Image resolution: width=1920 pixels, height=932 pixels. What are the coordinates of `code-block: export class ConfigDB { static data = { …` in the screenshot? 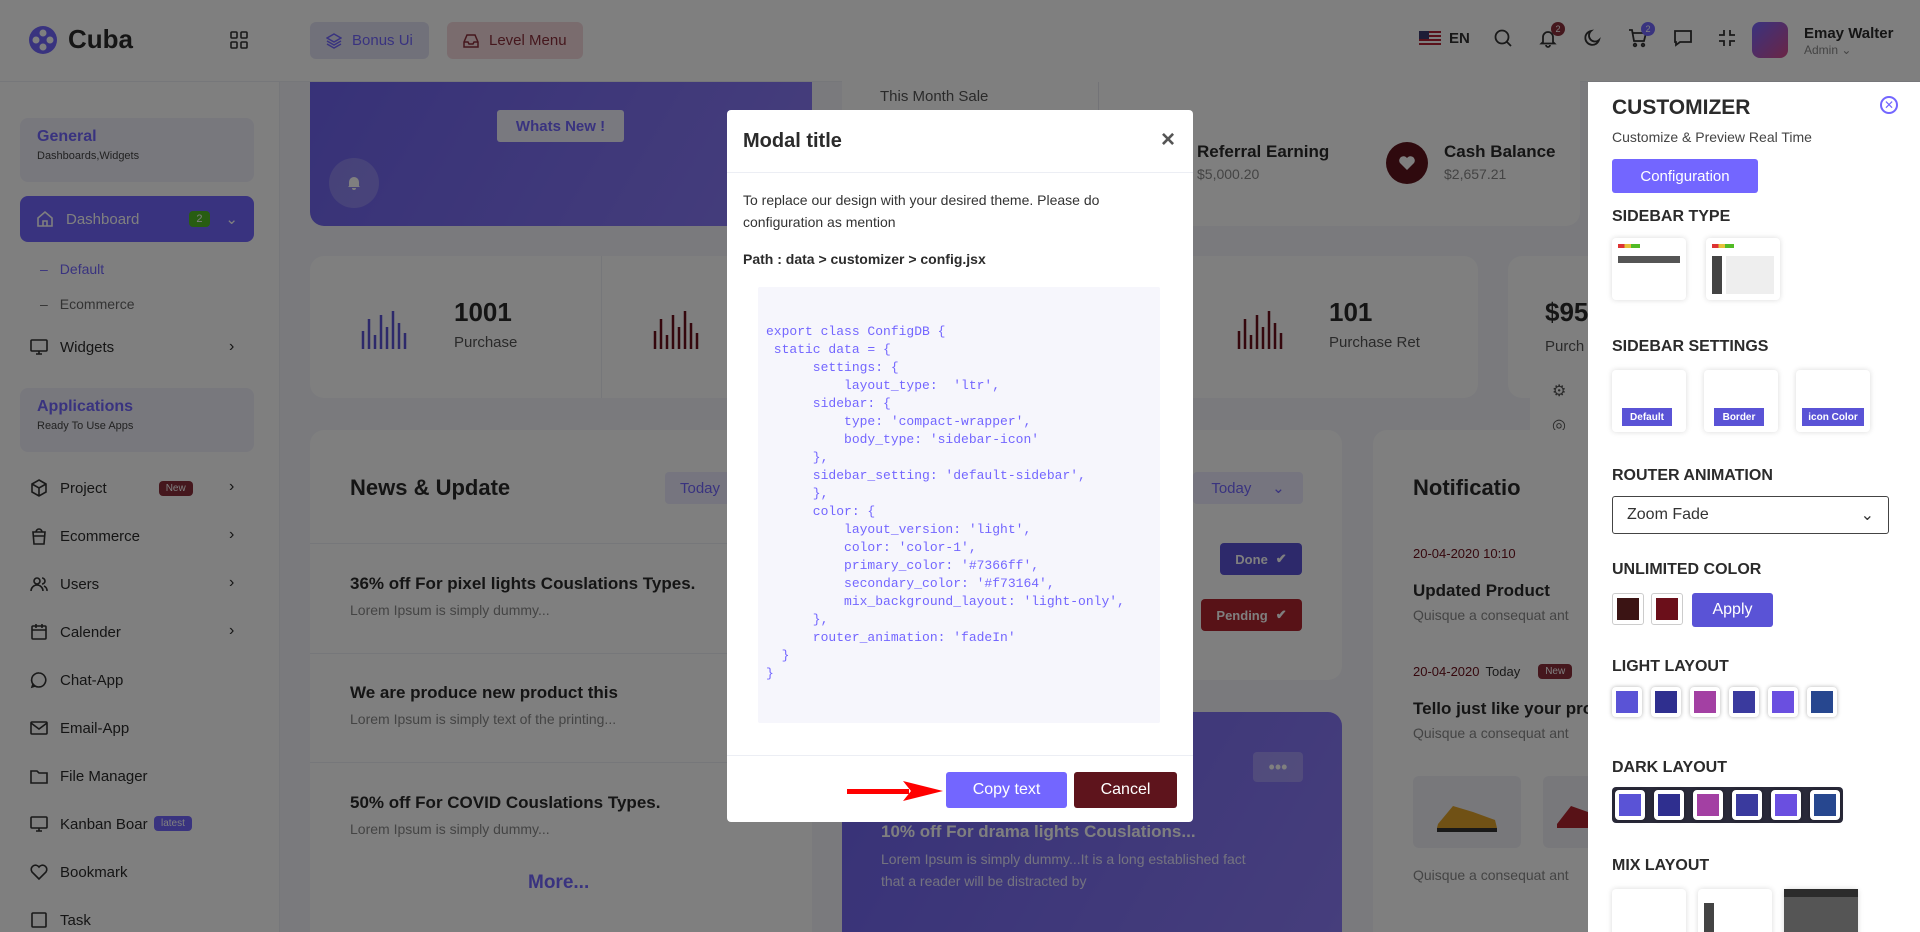 It's located at (959, 505).